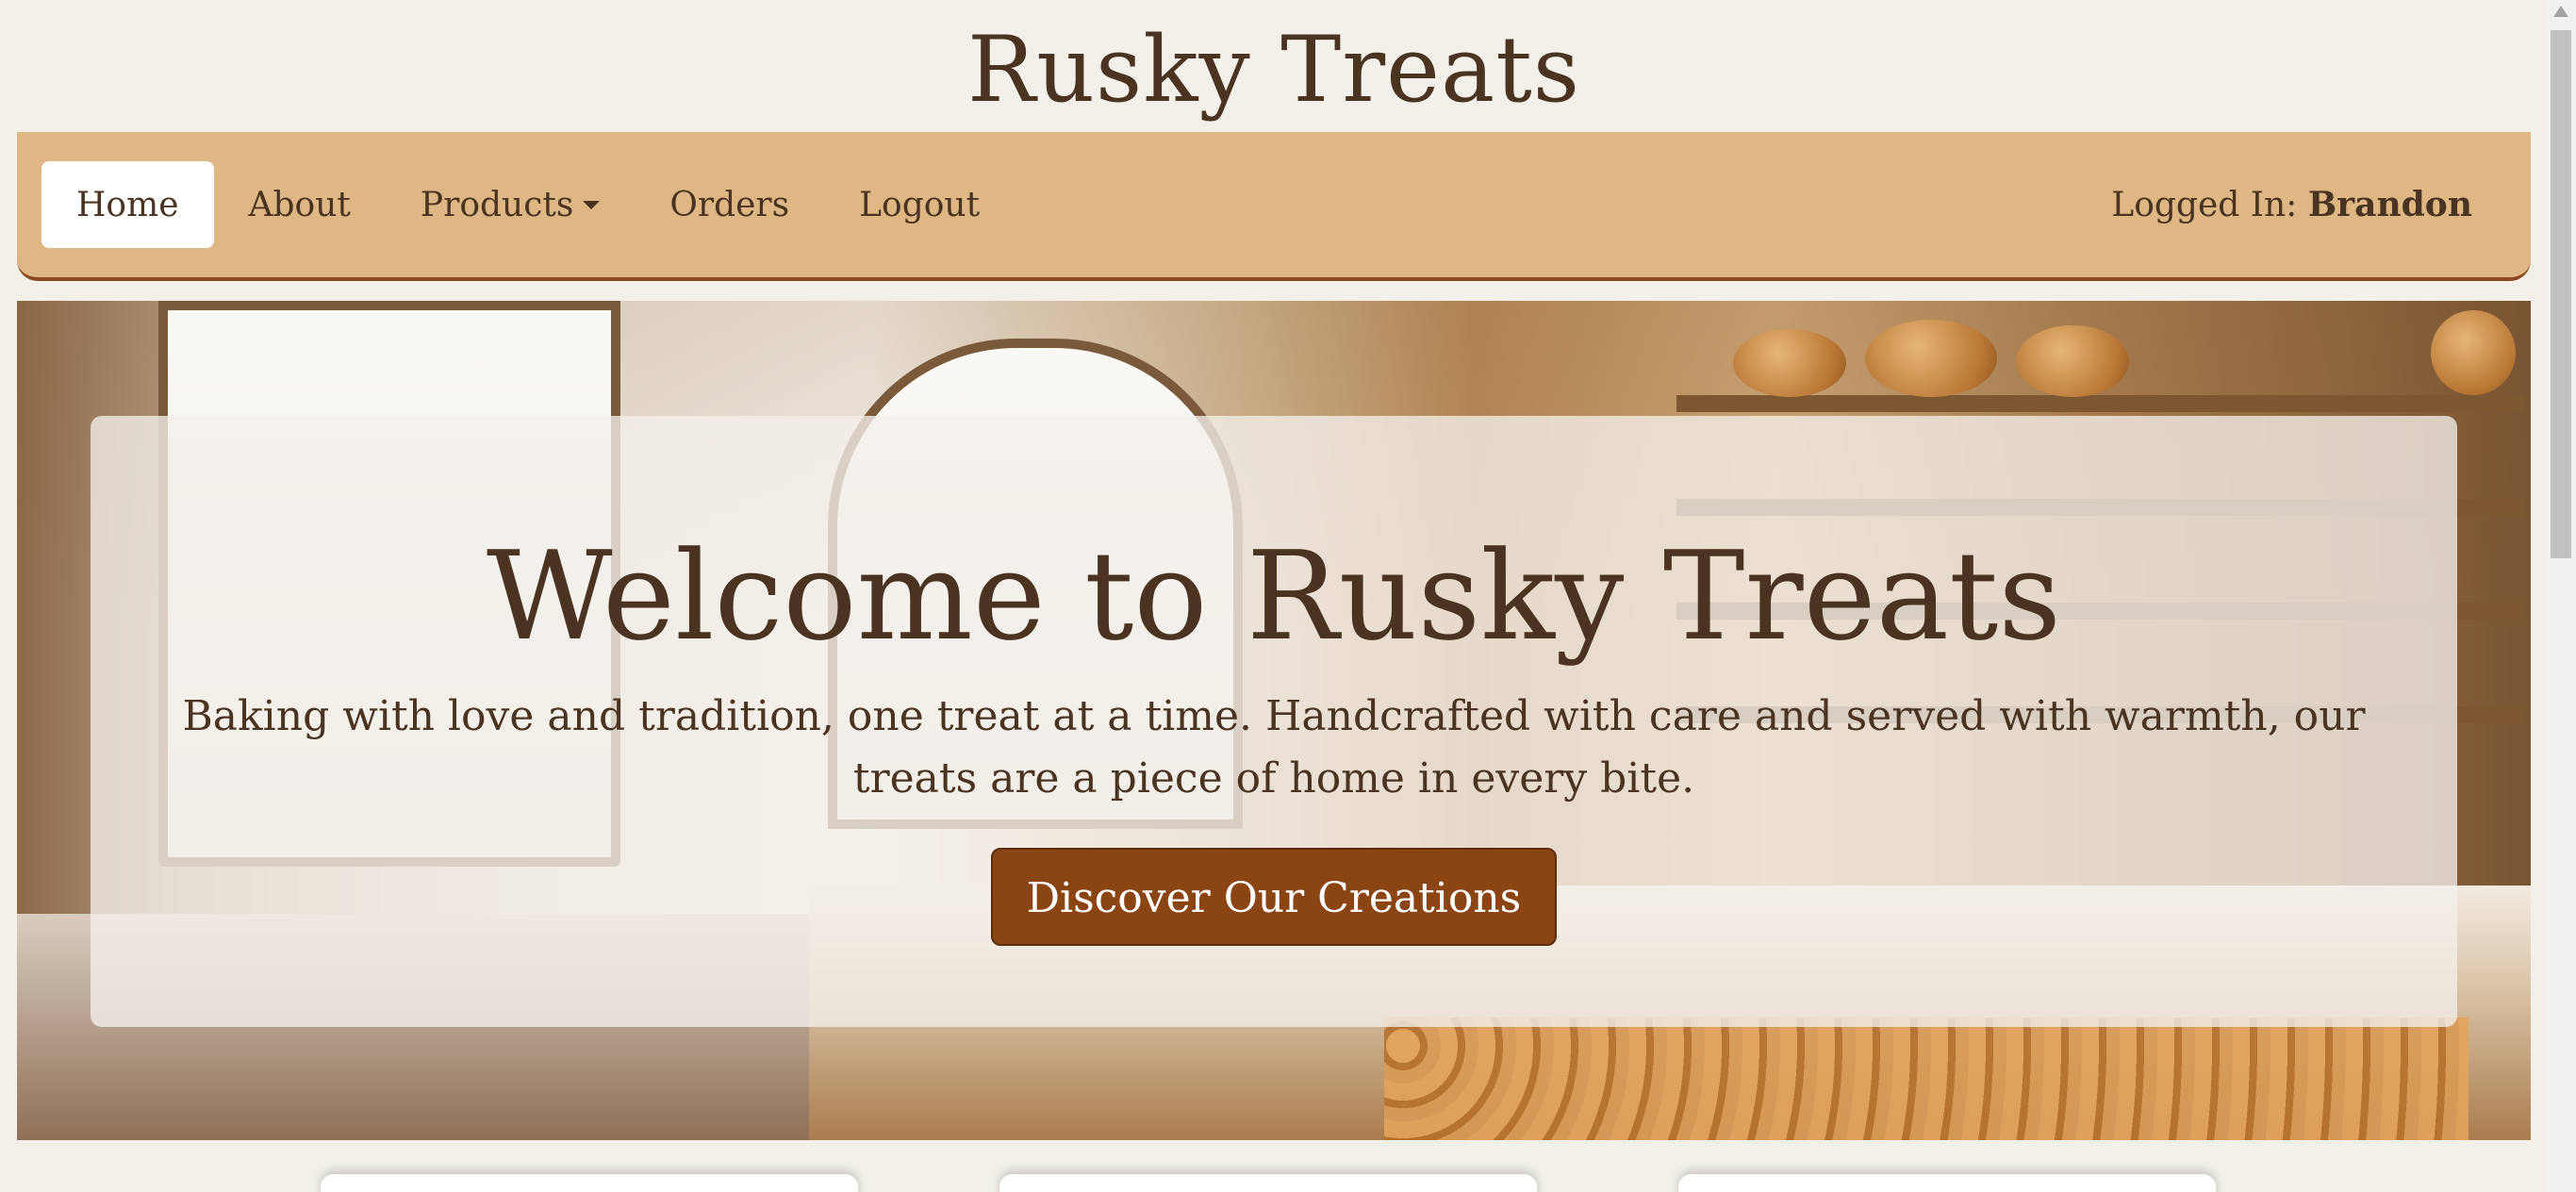 The image size is (2576, 1192). What do you see at coordinates (592, 204) in the screenshot?
I see `caret-down-icon` at bounding box center [592, 204].